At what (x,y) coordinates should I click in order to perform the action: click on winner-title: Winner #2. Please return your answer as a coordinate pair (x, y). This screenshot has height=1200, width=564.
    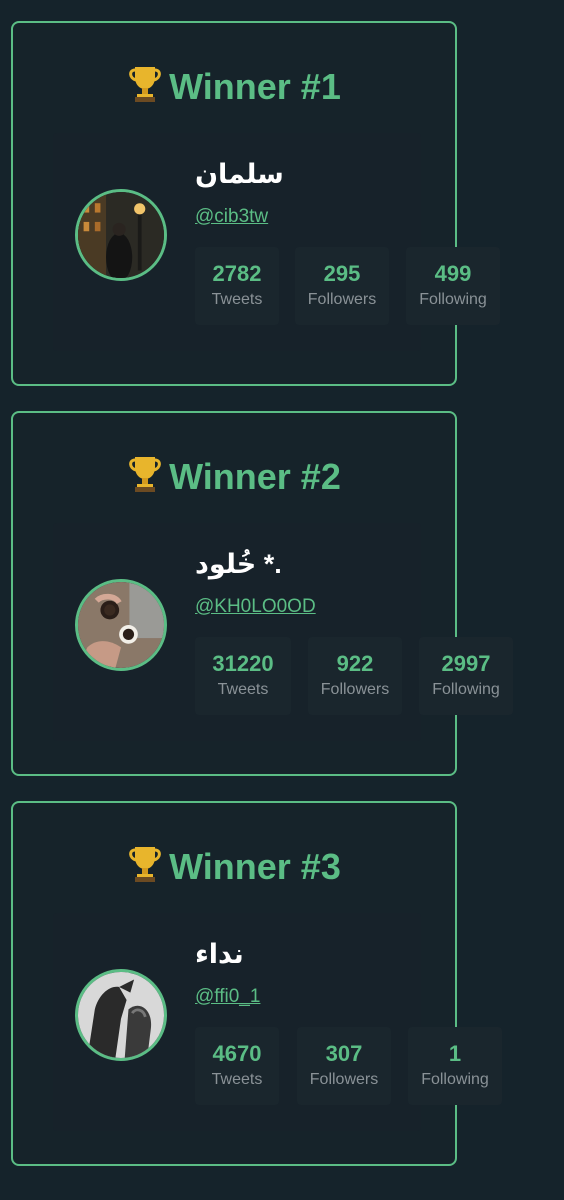
    Looking at the image, I should click on (234, 476).